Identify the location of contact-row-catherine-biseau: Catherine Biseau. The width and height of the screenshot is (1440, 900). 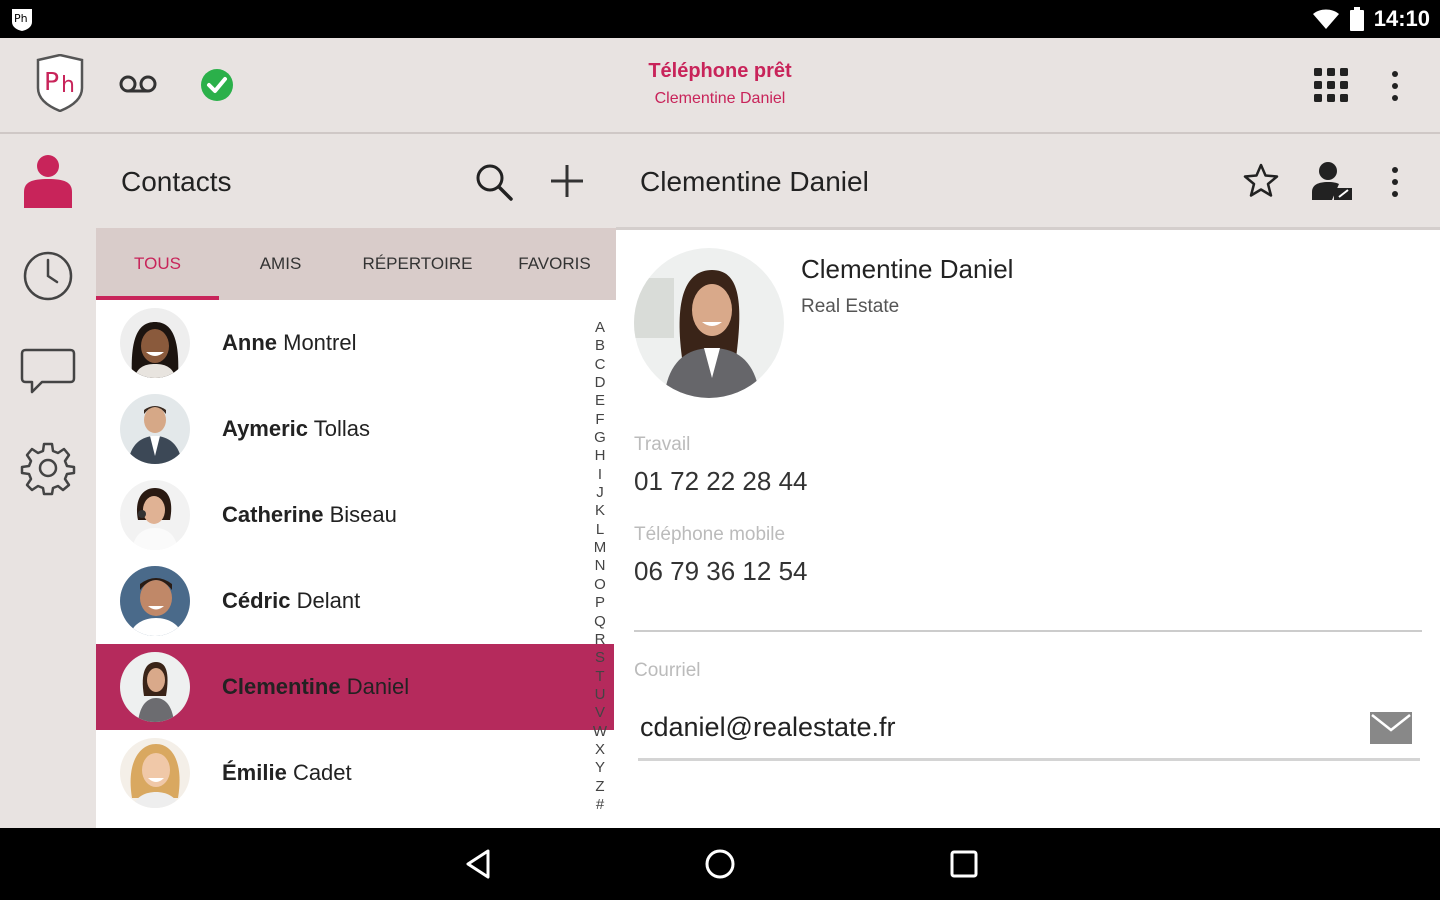
(355, 515).